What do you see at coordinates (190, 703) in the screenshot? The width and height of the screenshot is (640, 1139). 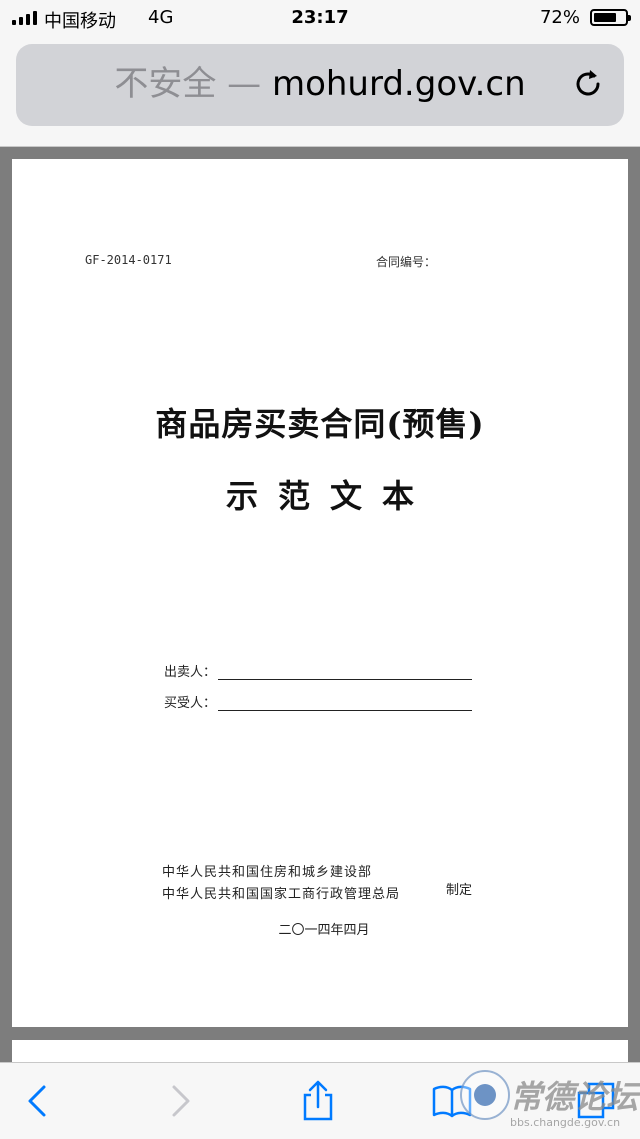 I see `buyer-label: 买受人：` at bounding box center [190, 703].